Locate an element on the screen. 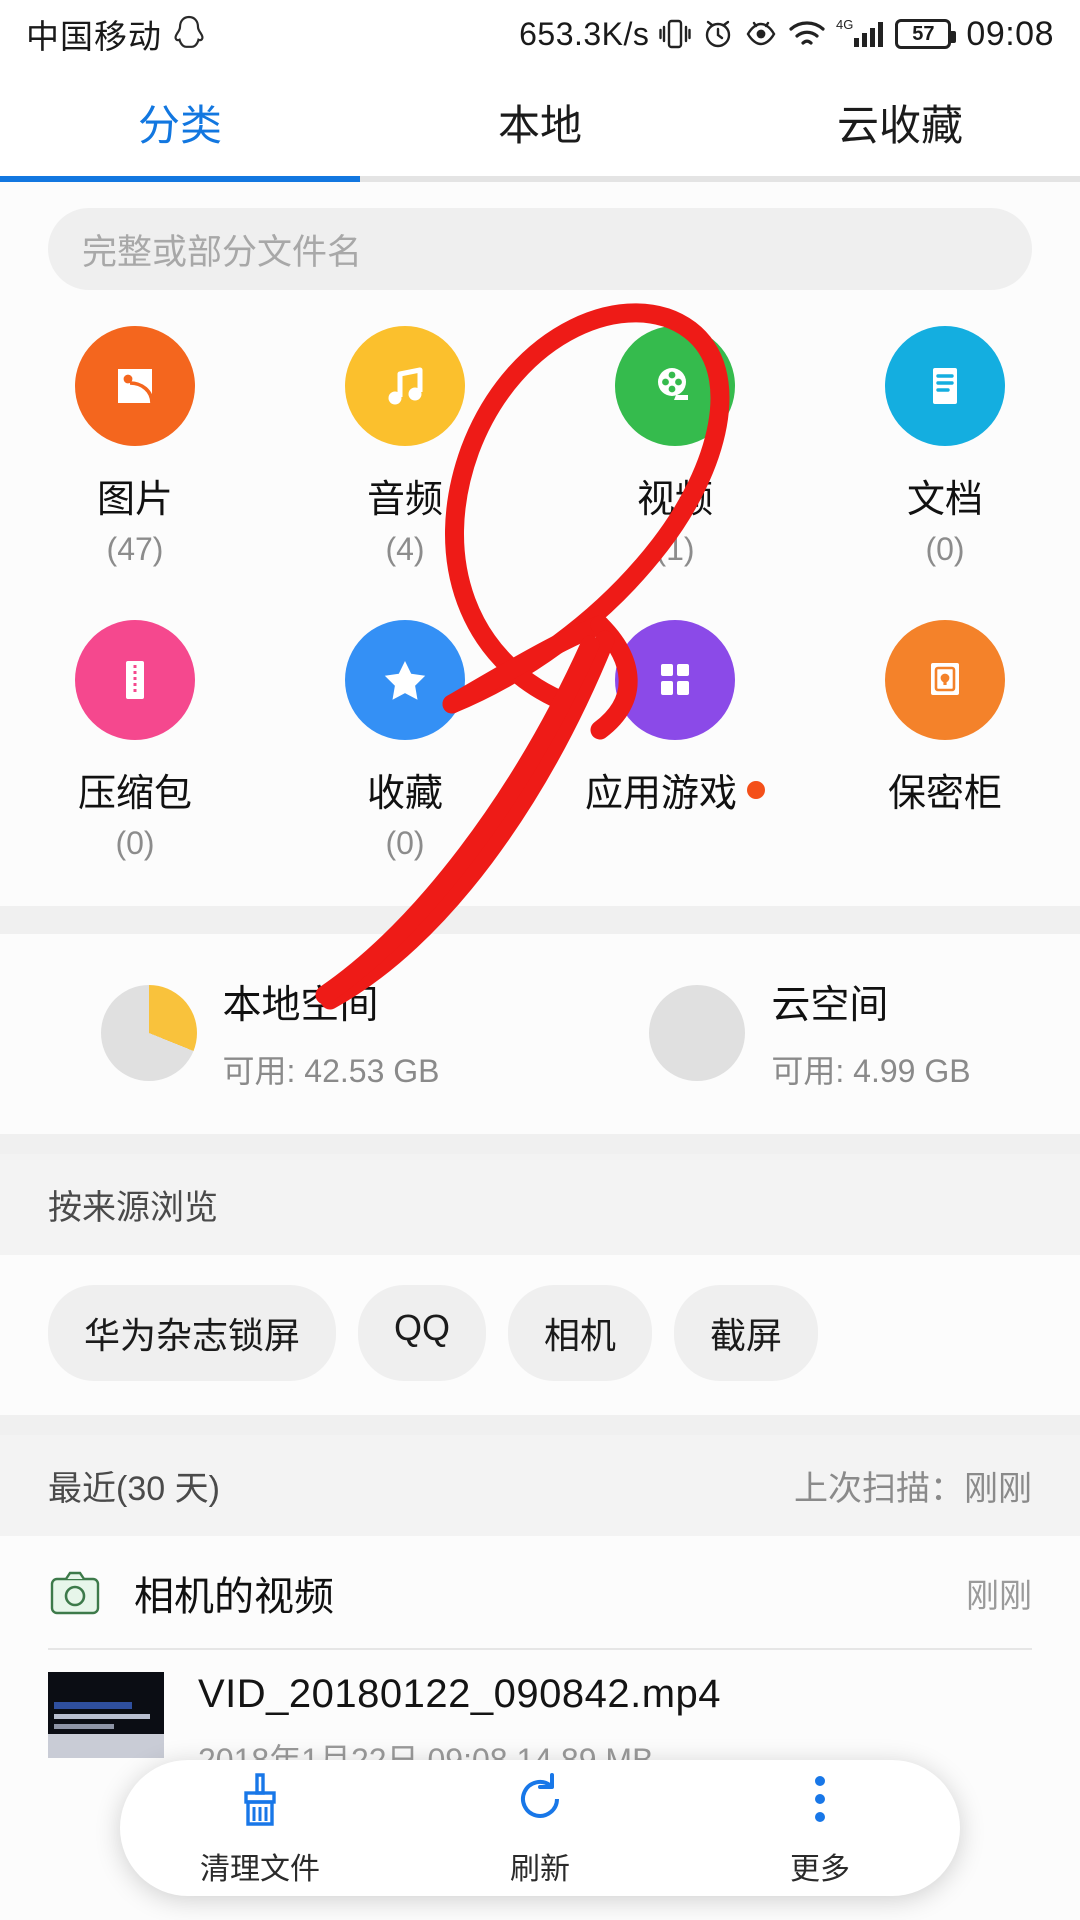 The image size is (1080, 1920). search-input: 完整或部分文件名 is located at coordinates (540, 249).